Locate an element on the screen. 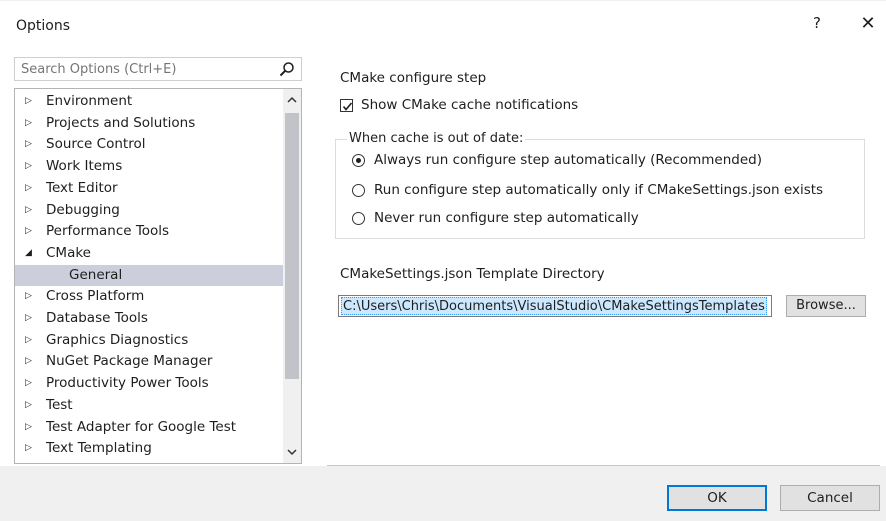 This screenshot has width=886, height=521. tree-item: ▷ Projects and Solutions is located at coordinates (149, 123).